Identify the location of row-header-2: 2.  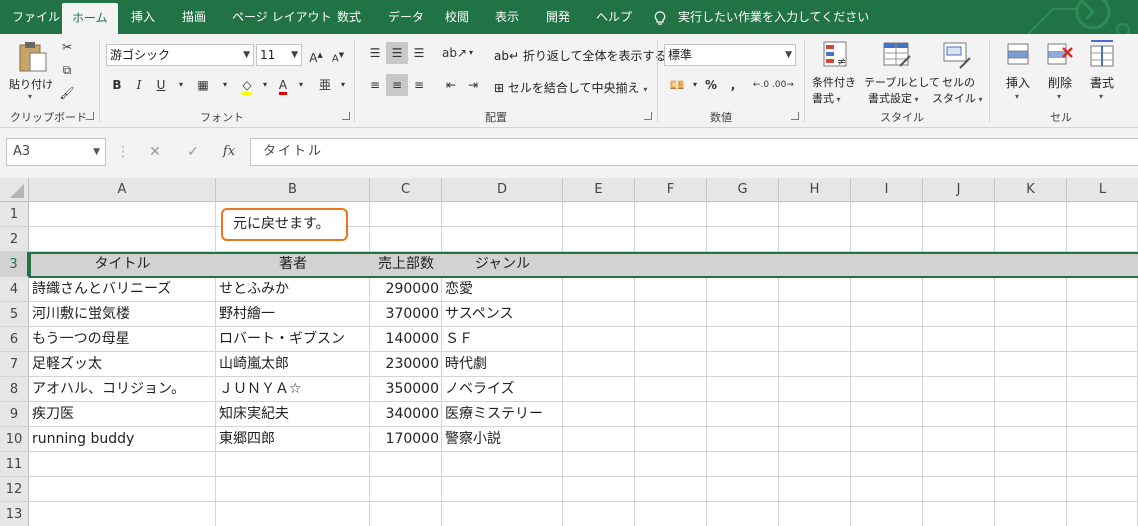
(14, 239).